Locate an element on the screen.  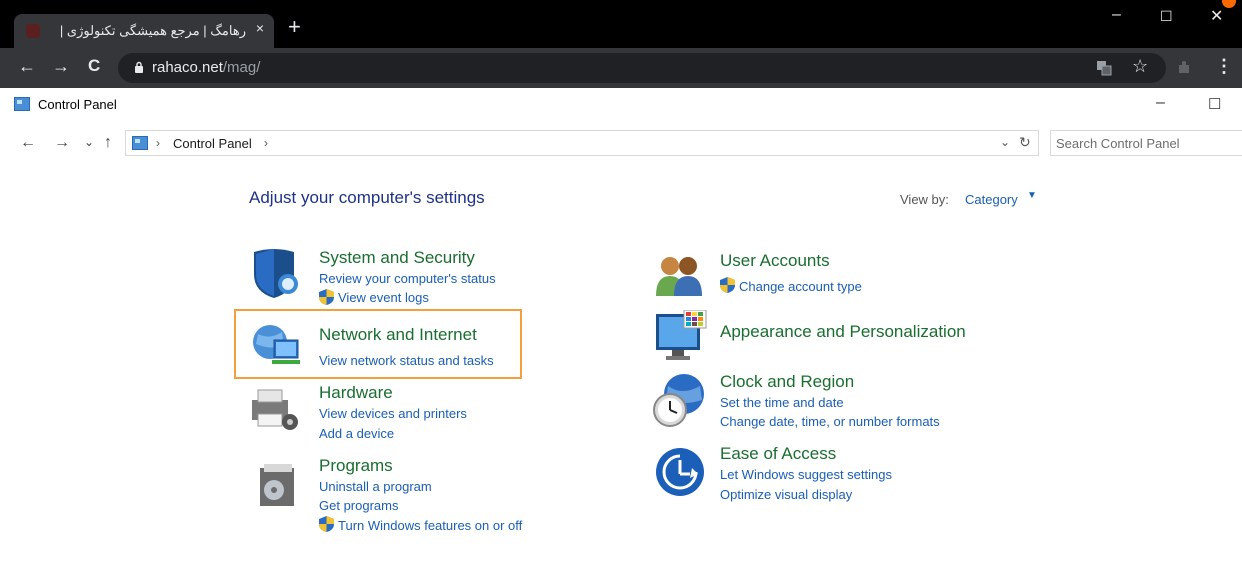
link-view-network-status: View network status and tasks is located at coordinates (406, 360).